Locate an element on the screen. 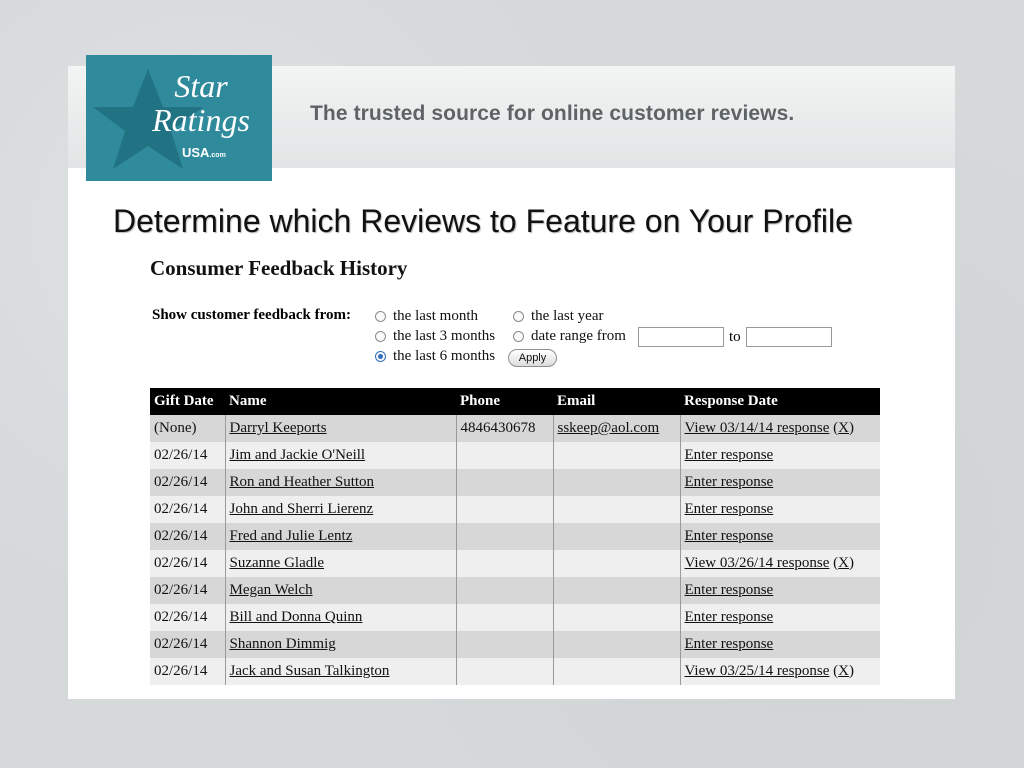 Image resolution: width=1024 pixels, height=768 pixels. phone-cell: 4846430678 is located at coordinates (504, 428).